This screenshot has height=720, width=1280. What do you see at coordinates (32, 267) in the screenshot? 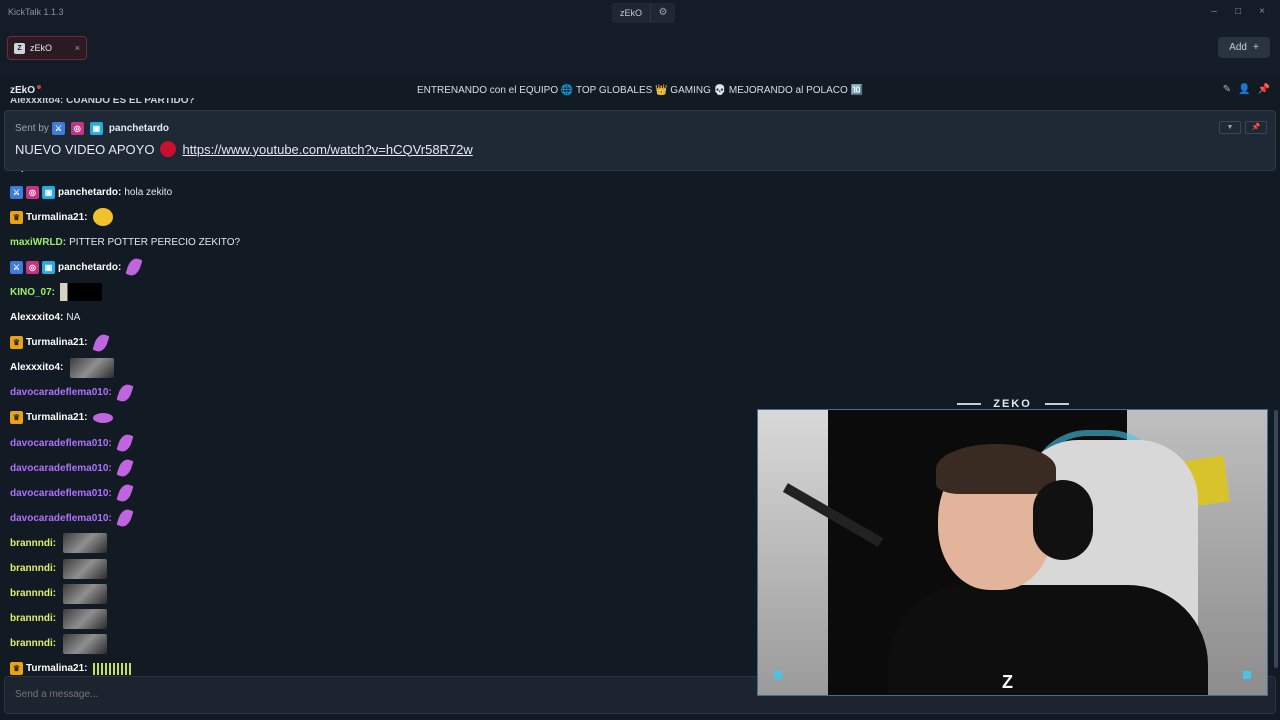
I see `instagram-badge-icon: ◎` at bounding box center [32, 267].